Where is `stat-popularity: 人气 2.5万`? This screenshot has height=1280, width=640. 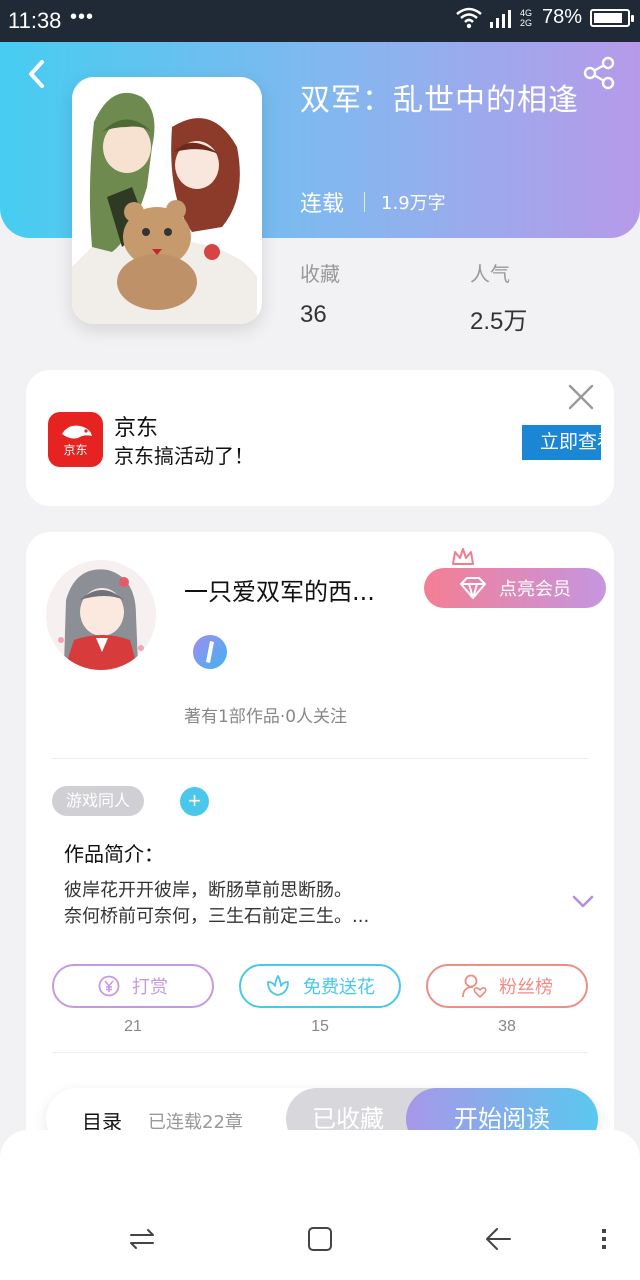 stat-popularity: 人气 2.5万 is located at coordinates (498, 297).